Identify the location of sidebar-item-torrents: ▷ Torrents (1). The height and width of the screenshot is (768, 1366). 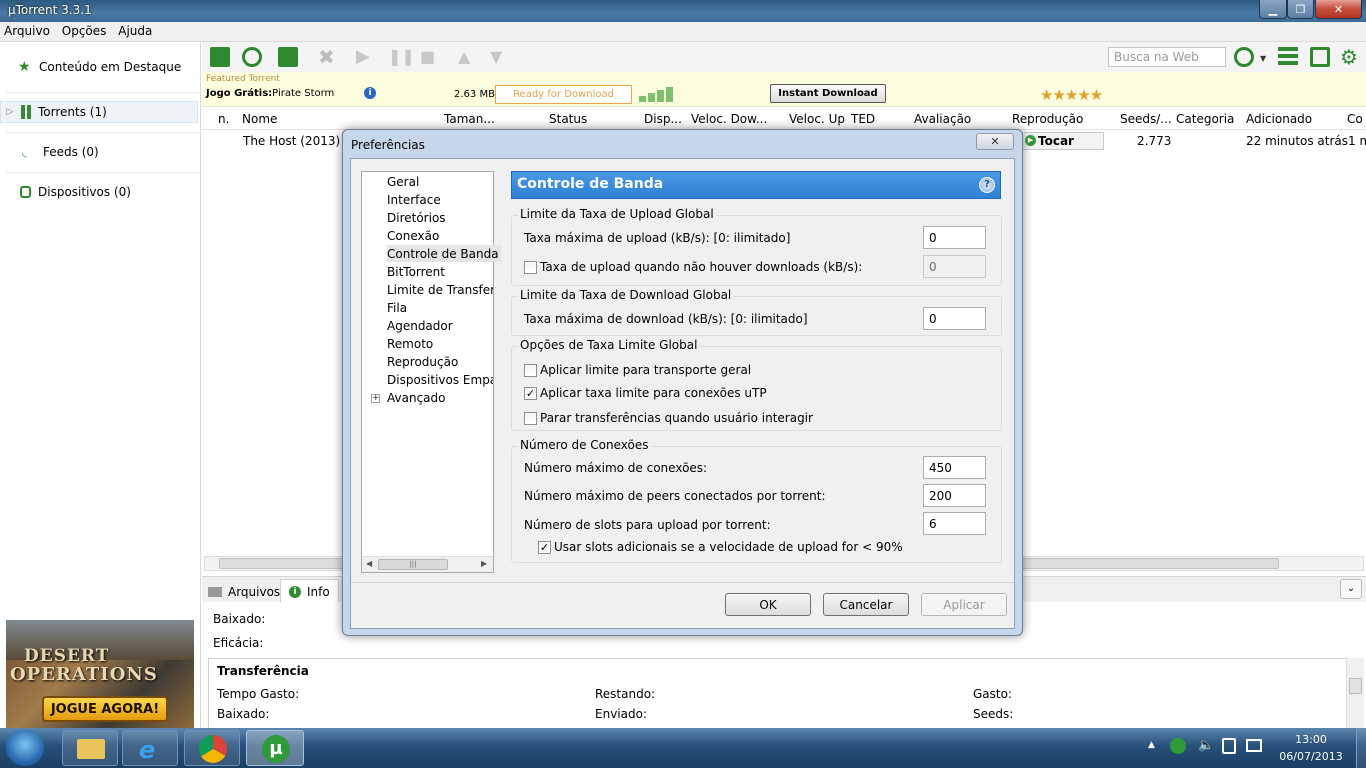
(99, 112).